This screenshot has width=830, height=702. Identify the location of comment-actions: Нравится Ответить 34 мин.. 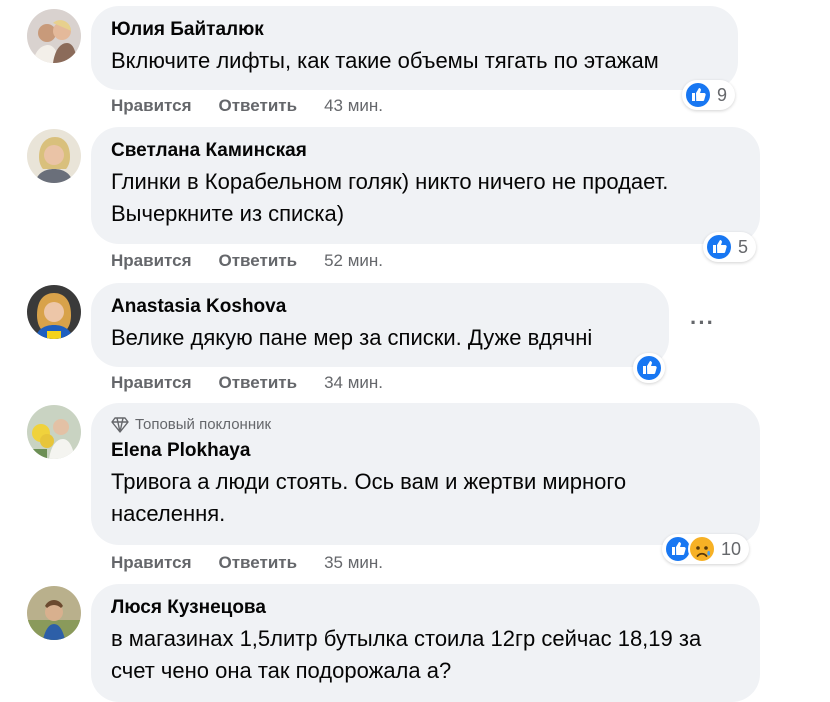
(247, 383).